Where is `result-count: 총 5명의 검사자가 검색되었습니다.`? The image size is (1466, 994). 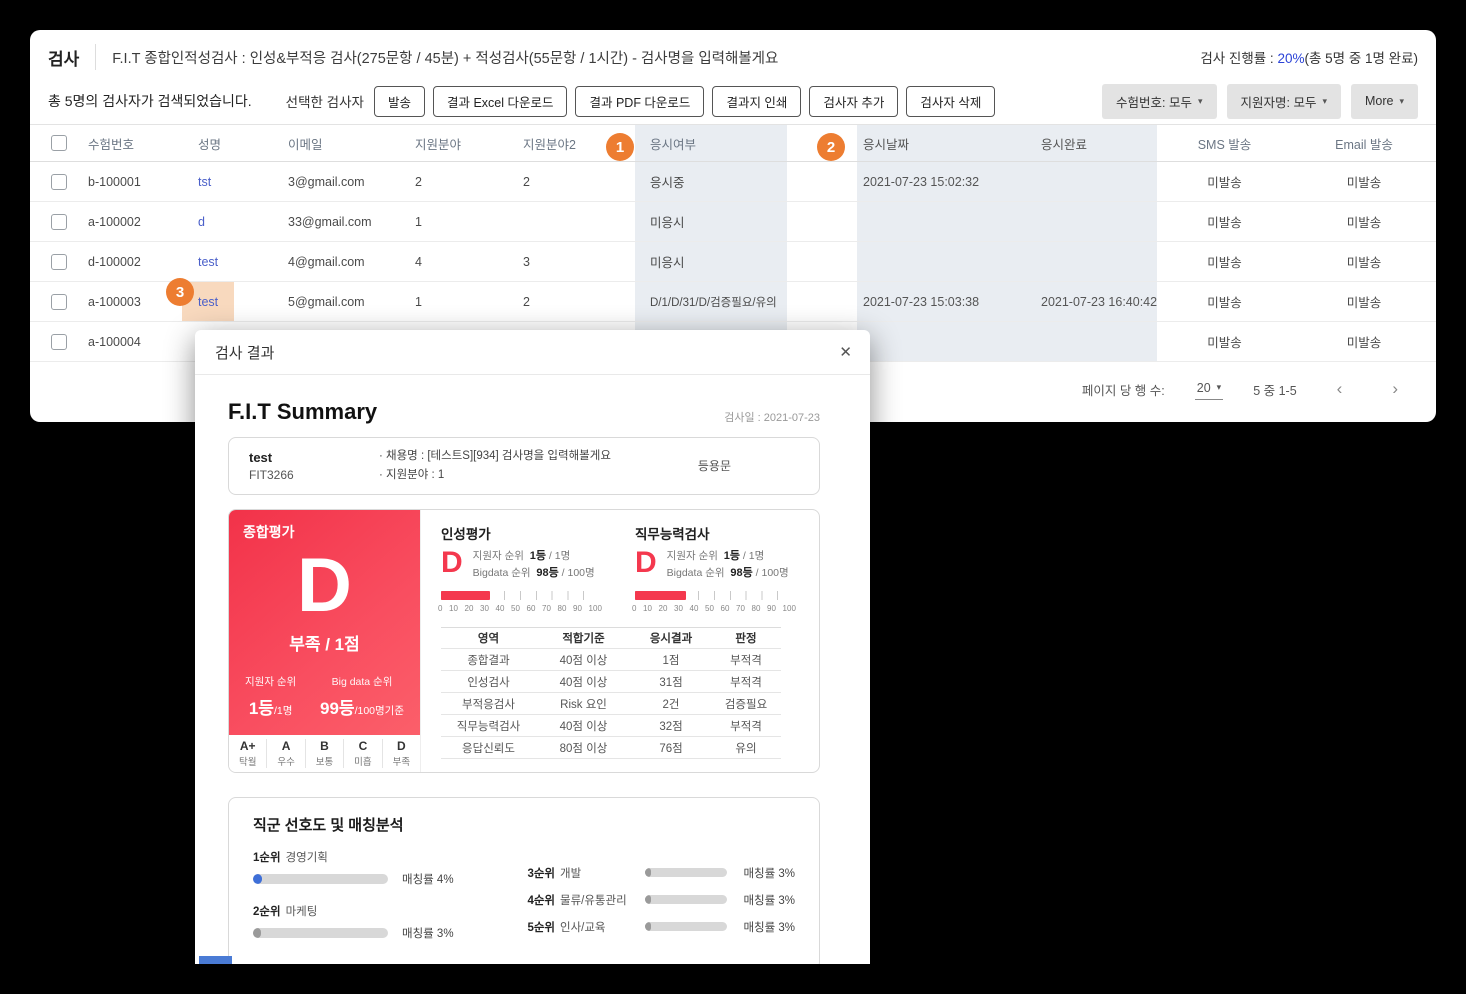 result-count: 총 5명의 검사자가 검색되었습니다. is located at coordinates (150, 101).